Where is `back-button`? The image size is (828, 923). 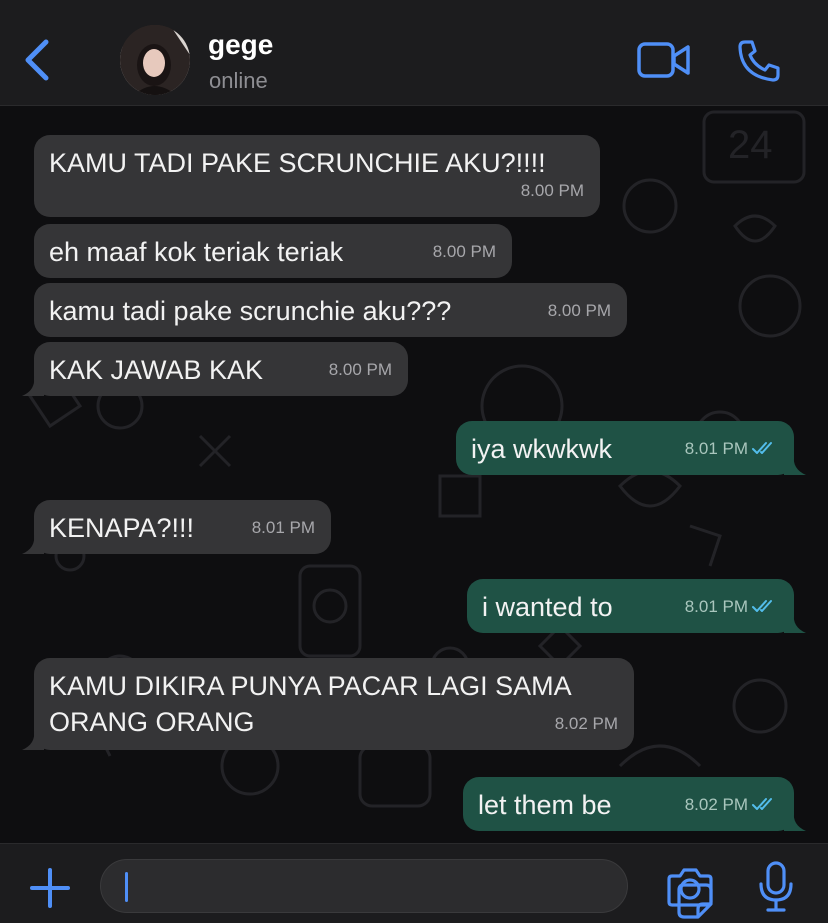
back-button is located at coordinates (38, 60).